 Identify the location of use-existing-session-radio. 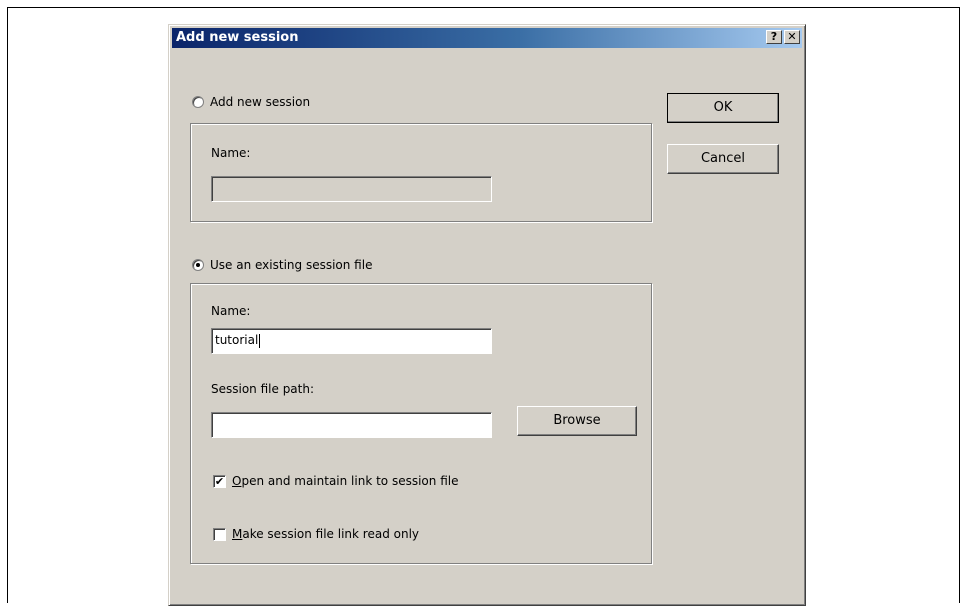
(198, 265).